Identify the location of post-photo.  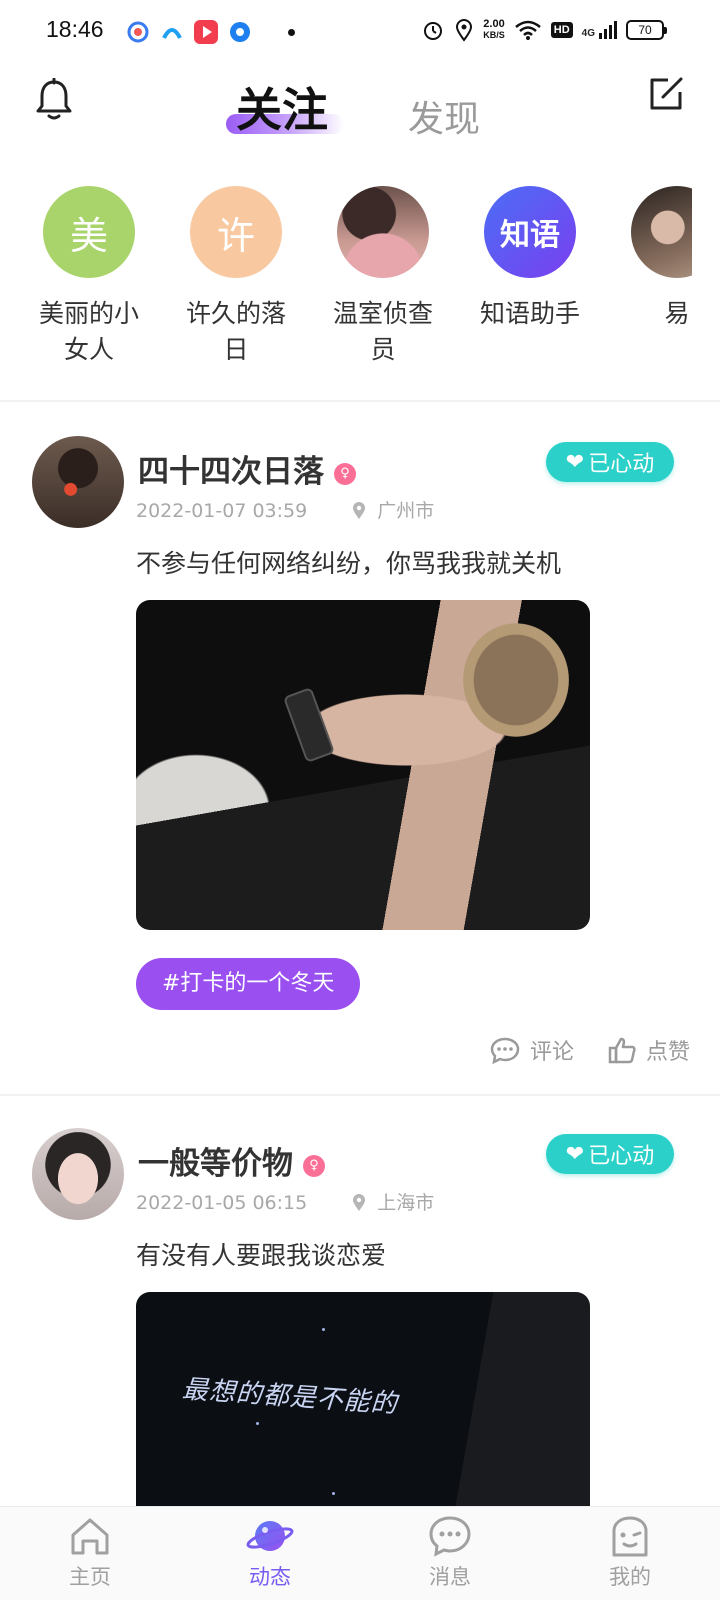
(363, 765).